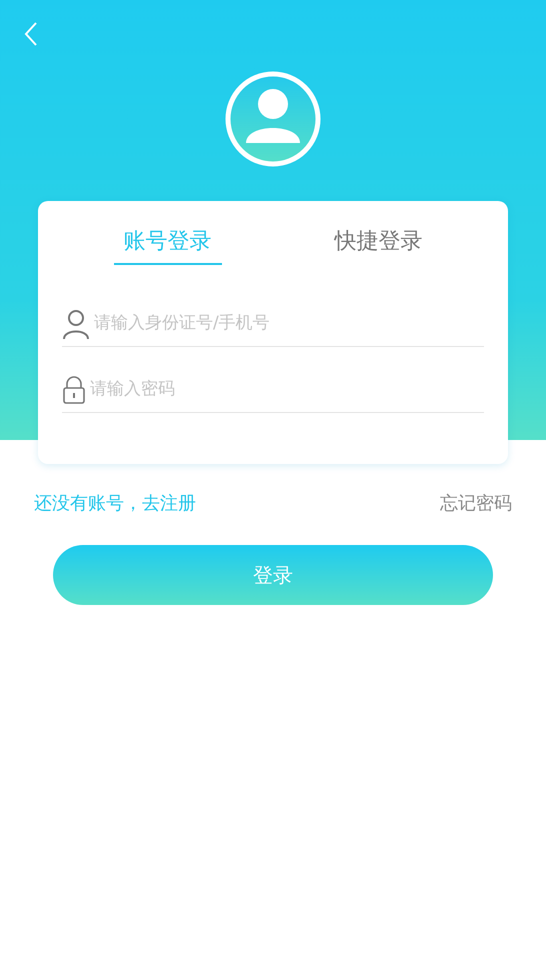 The height and width of the screenshot is (958, 546). What do you see at coordinates (31, 34) in the screenshot?
I see `back-icon` at bounding box center [31, 34].